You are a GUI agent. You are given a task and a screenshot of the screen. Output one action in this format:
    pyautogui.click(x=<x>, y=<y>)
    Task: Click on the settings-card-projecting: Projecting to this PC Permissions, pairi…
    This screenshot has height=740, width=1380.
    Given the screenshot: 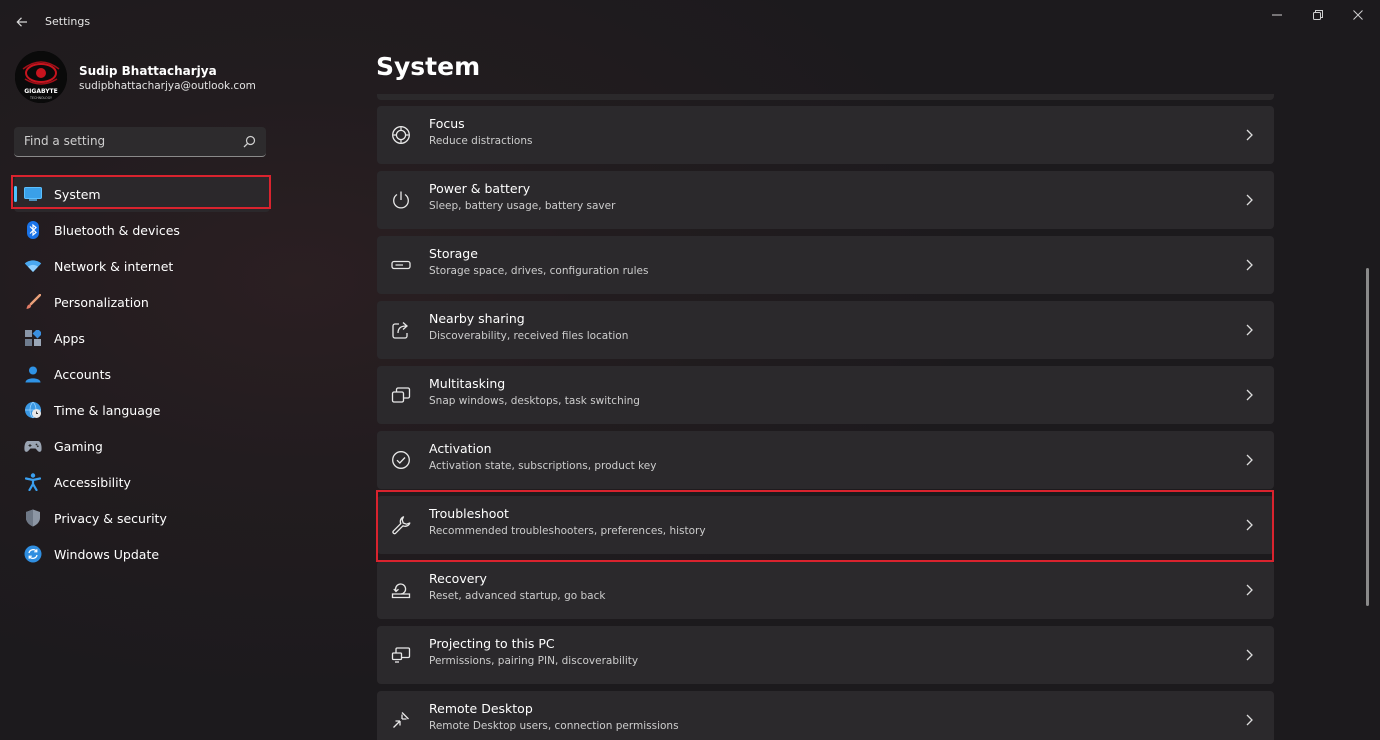 What is the action you would take?
    pyautogui.click(x=825, y=655)
    